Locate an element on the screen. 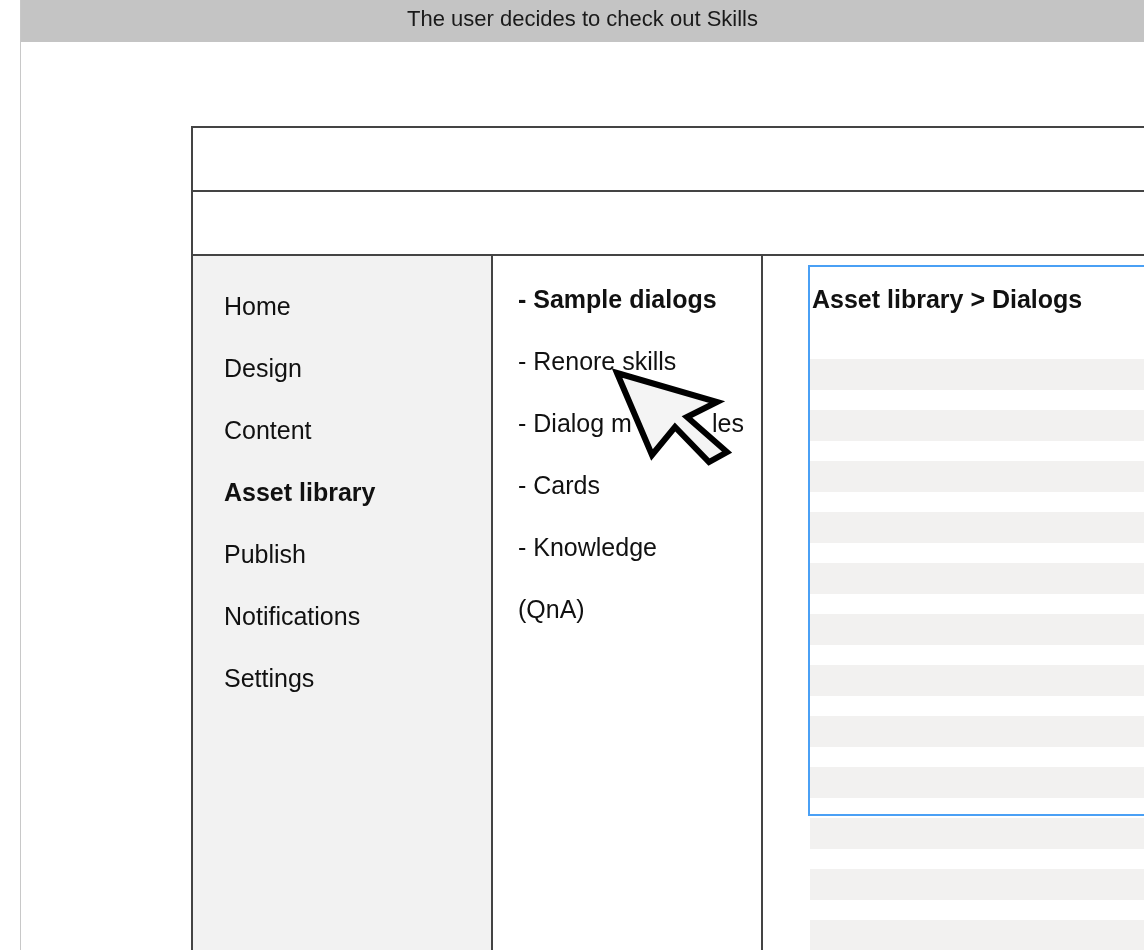  submenu-item: - Sample dialogs is located at coordinates (617, 299).